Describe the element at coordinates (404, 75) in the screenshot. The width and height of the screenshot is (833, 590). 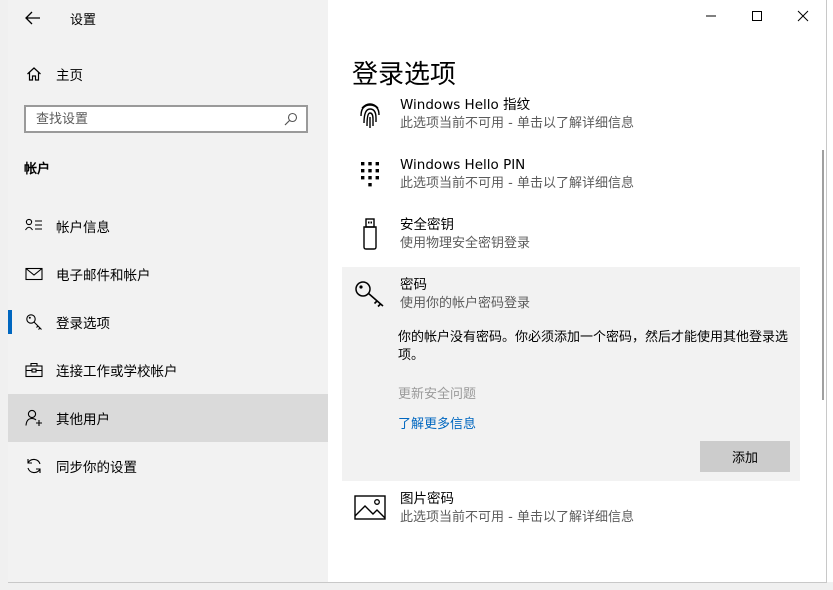
I see `page-title: 登录选项` at that location.